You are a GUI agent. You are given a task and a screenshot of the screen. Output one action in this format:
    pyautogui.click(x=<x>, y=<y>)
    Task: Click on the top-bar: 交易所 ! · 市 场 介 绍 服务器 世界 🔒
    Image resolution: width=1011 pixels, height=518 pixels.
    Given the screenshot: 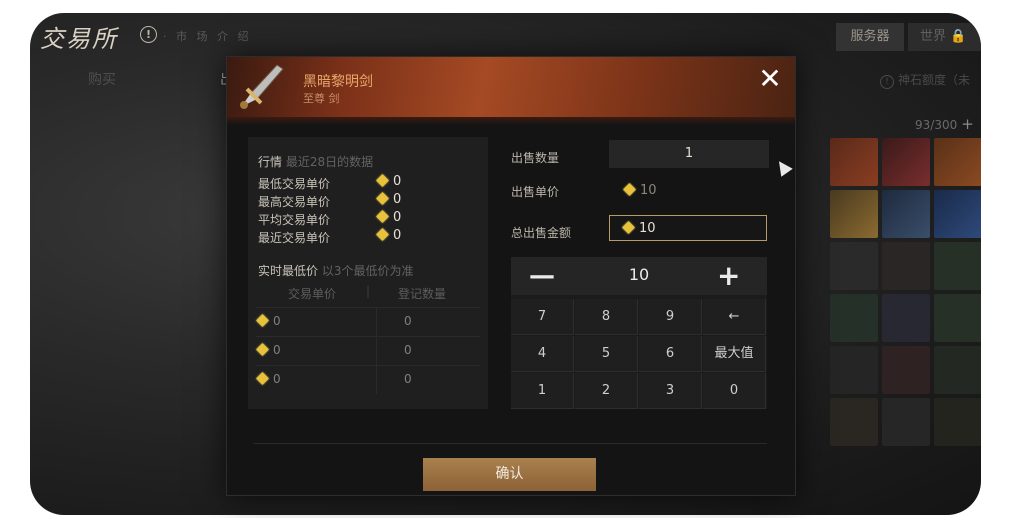 What is the action you would take?
    pyautogui.click(x=505, y=36)
    